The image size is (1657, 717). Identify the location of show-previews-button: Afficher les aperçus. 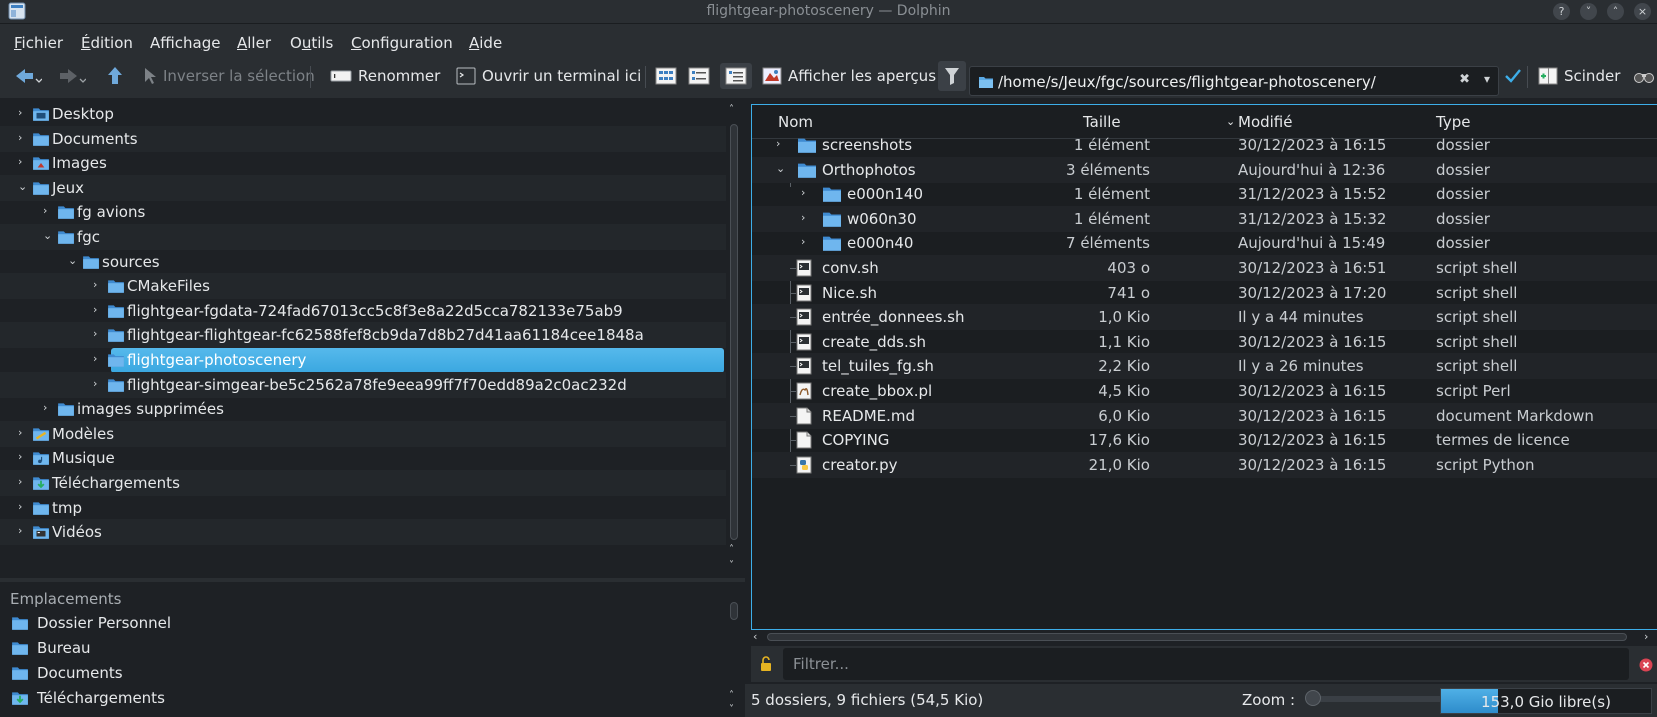
(849, 76).